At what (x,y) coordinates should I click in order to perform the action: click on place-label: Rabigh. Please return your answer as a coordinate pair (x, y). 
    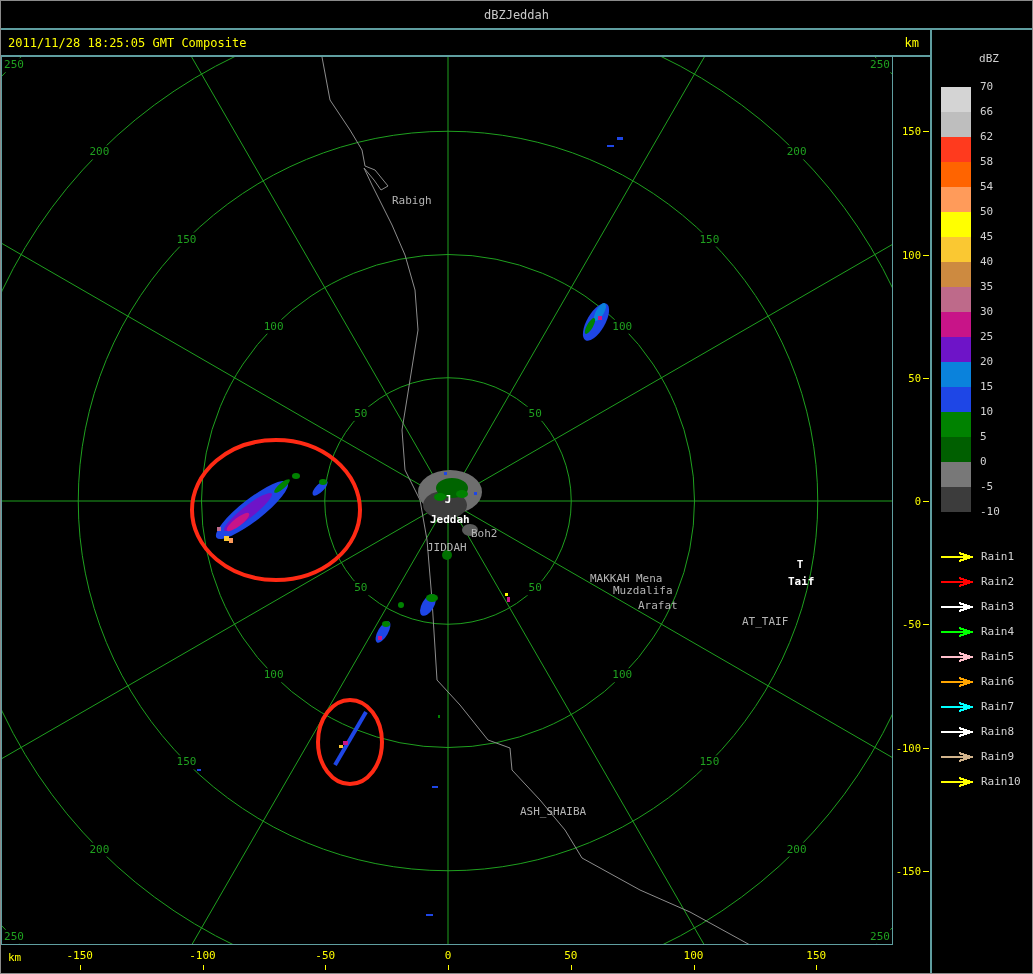
    Looking at the image, I should click on (412, 200).